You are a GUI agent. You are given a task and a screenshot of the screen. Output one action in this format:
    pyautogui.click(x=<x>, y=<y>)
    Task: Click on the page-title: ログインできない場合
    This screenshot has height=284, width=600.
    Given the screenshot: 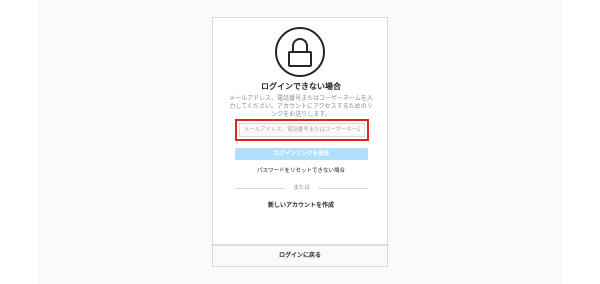 What is the action you would take?
    pyautogui.click(x=301, y=86)
    